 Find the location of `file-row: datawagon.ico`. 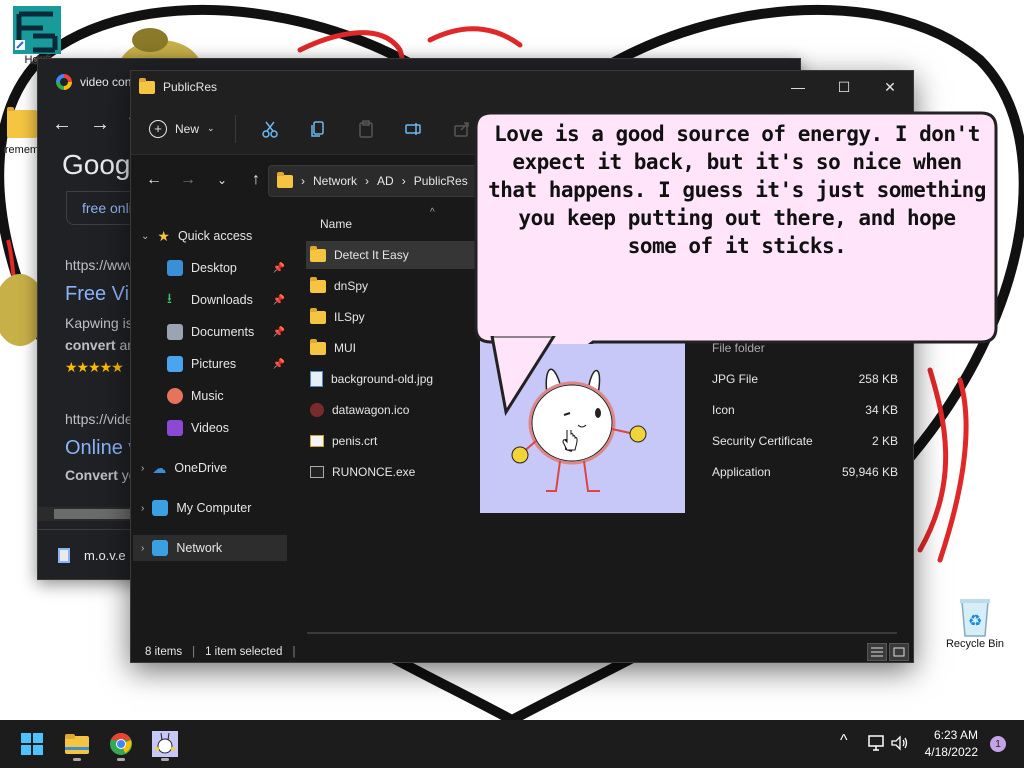

file-row: datawagon.ico is located at coordinates (391, 410).